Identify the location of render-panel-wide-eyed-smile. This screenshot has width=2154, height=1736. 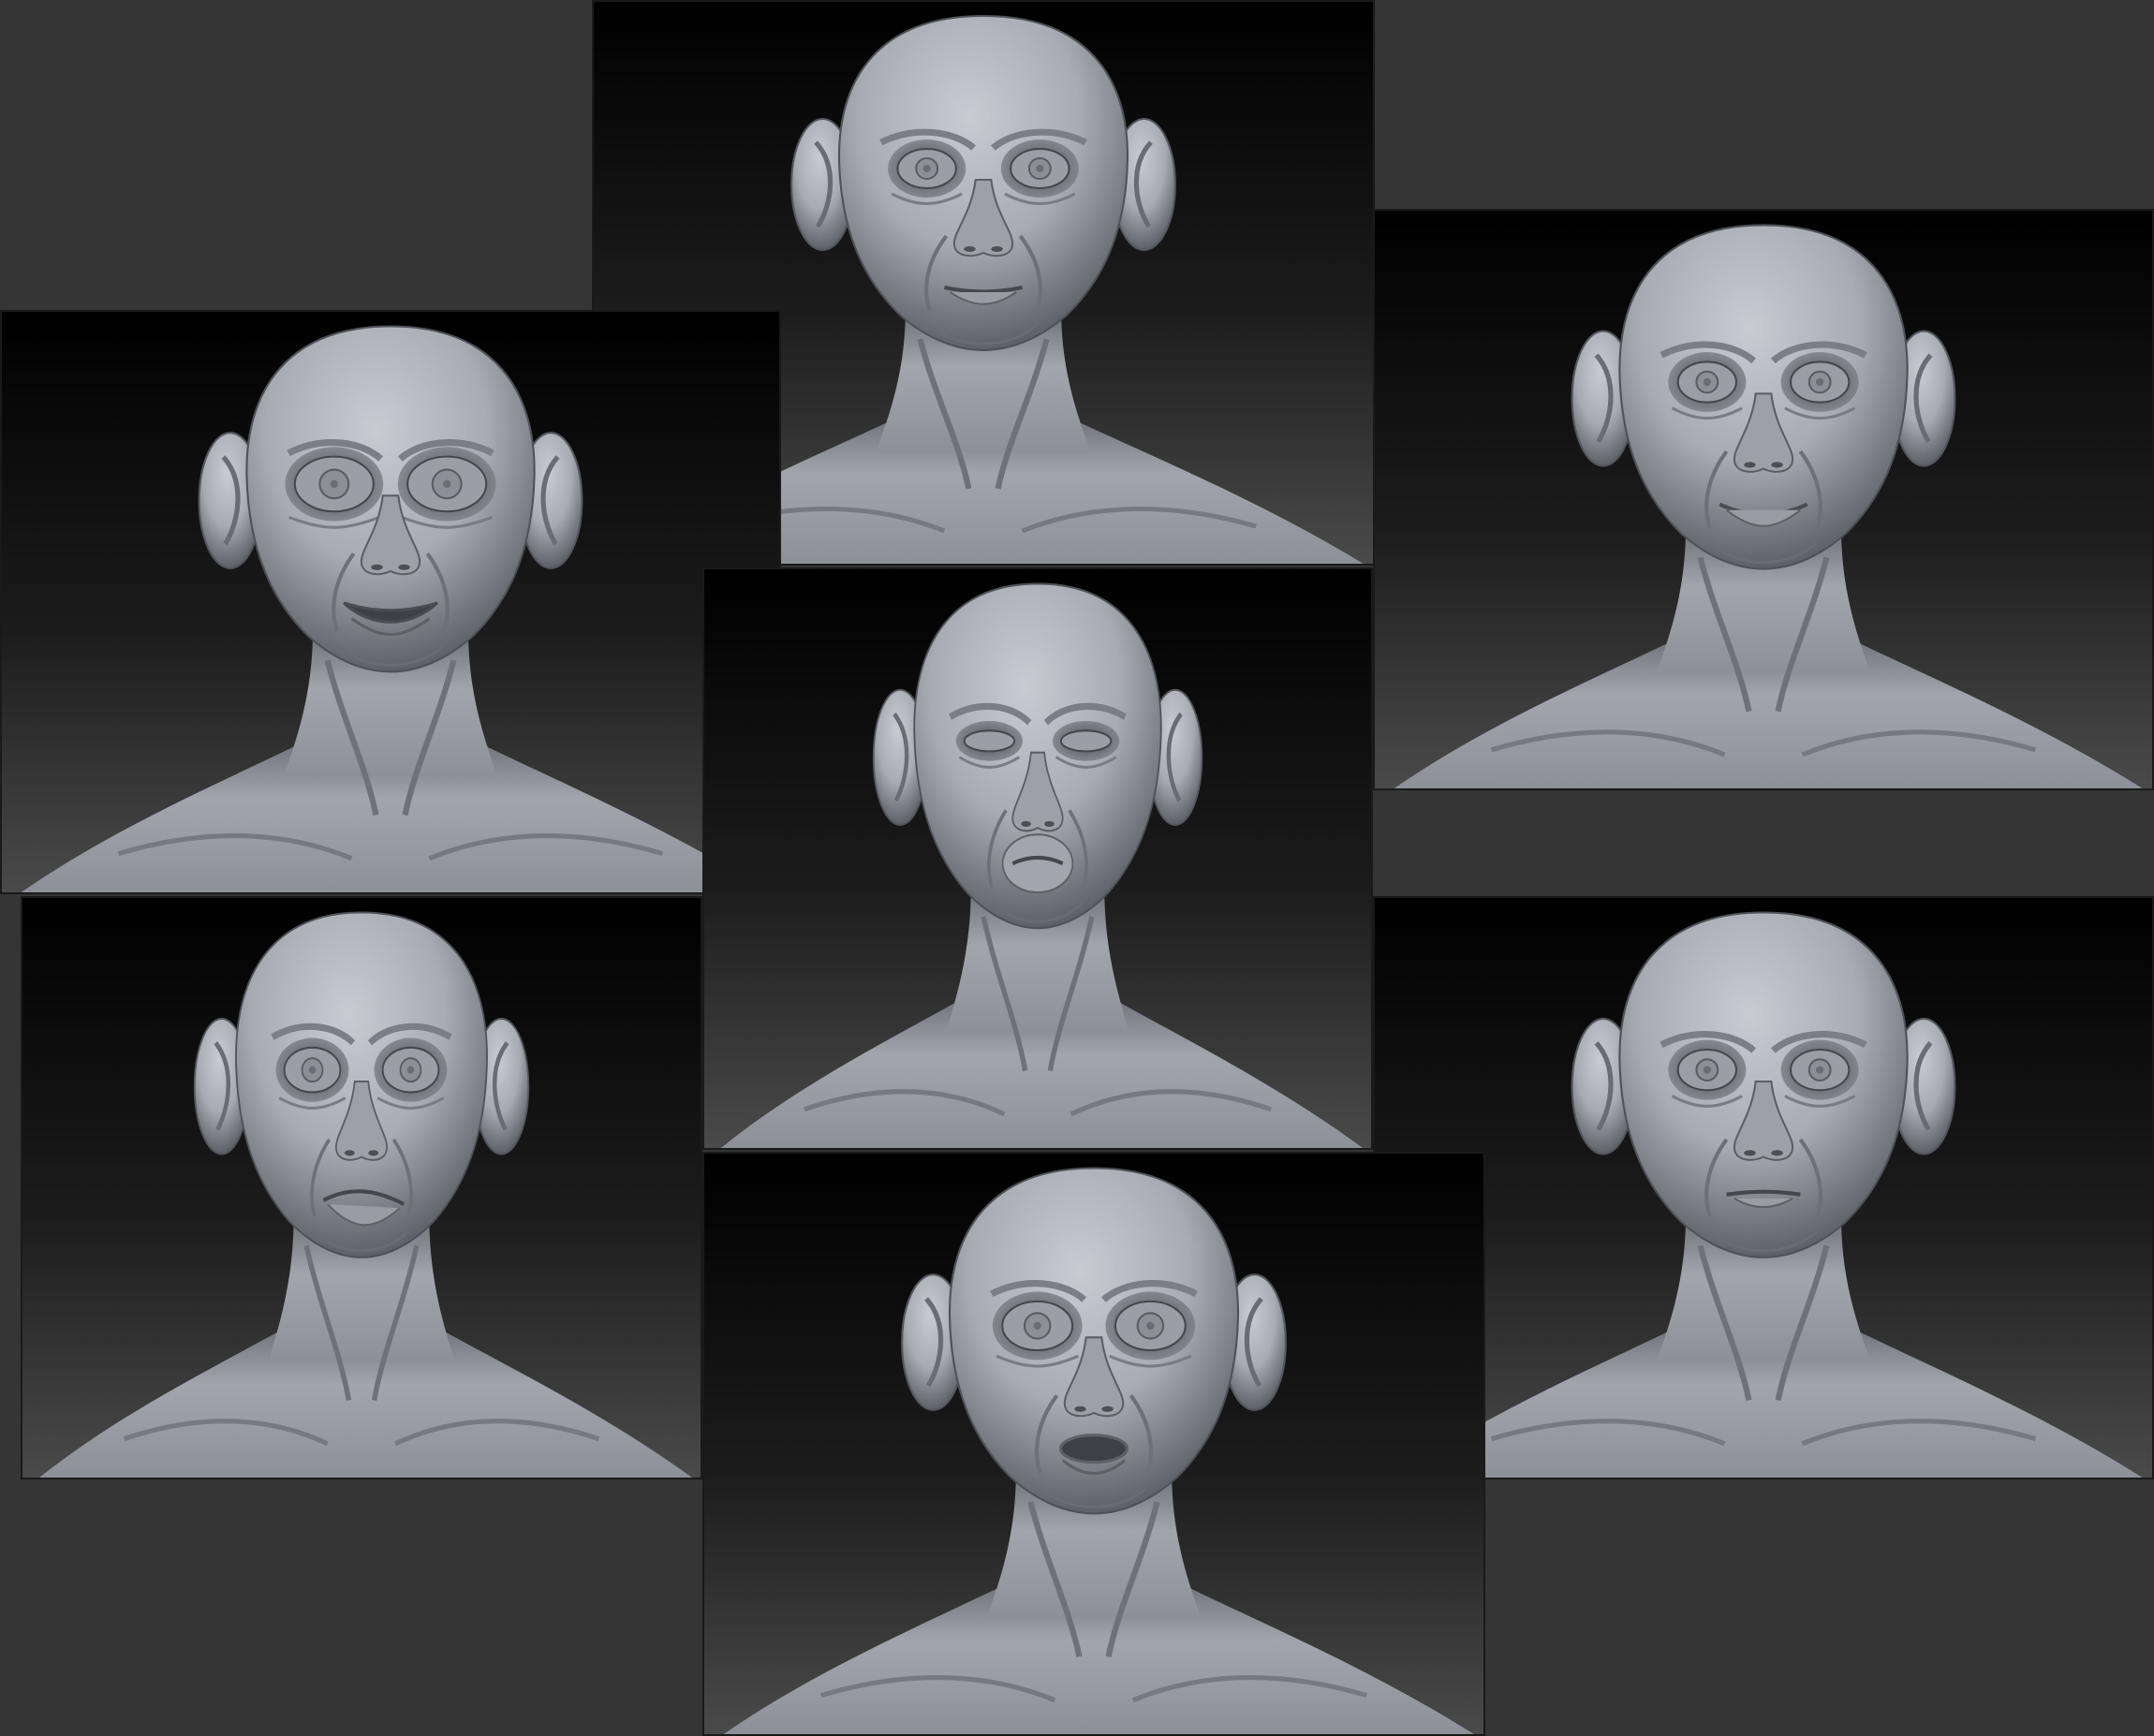
(390, 602).